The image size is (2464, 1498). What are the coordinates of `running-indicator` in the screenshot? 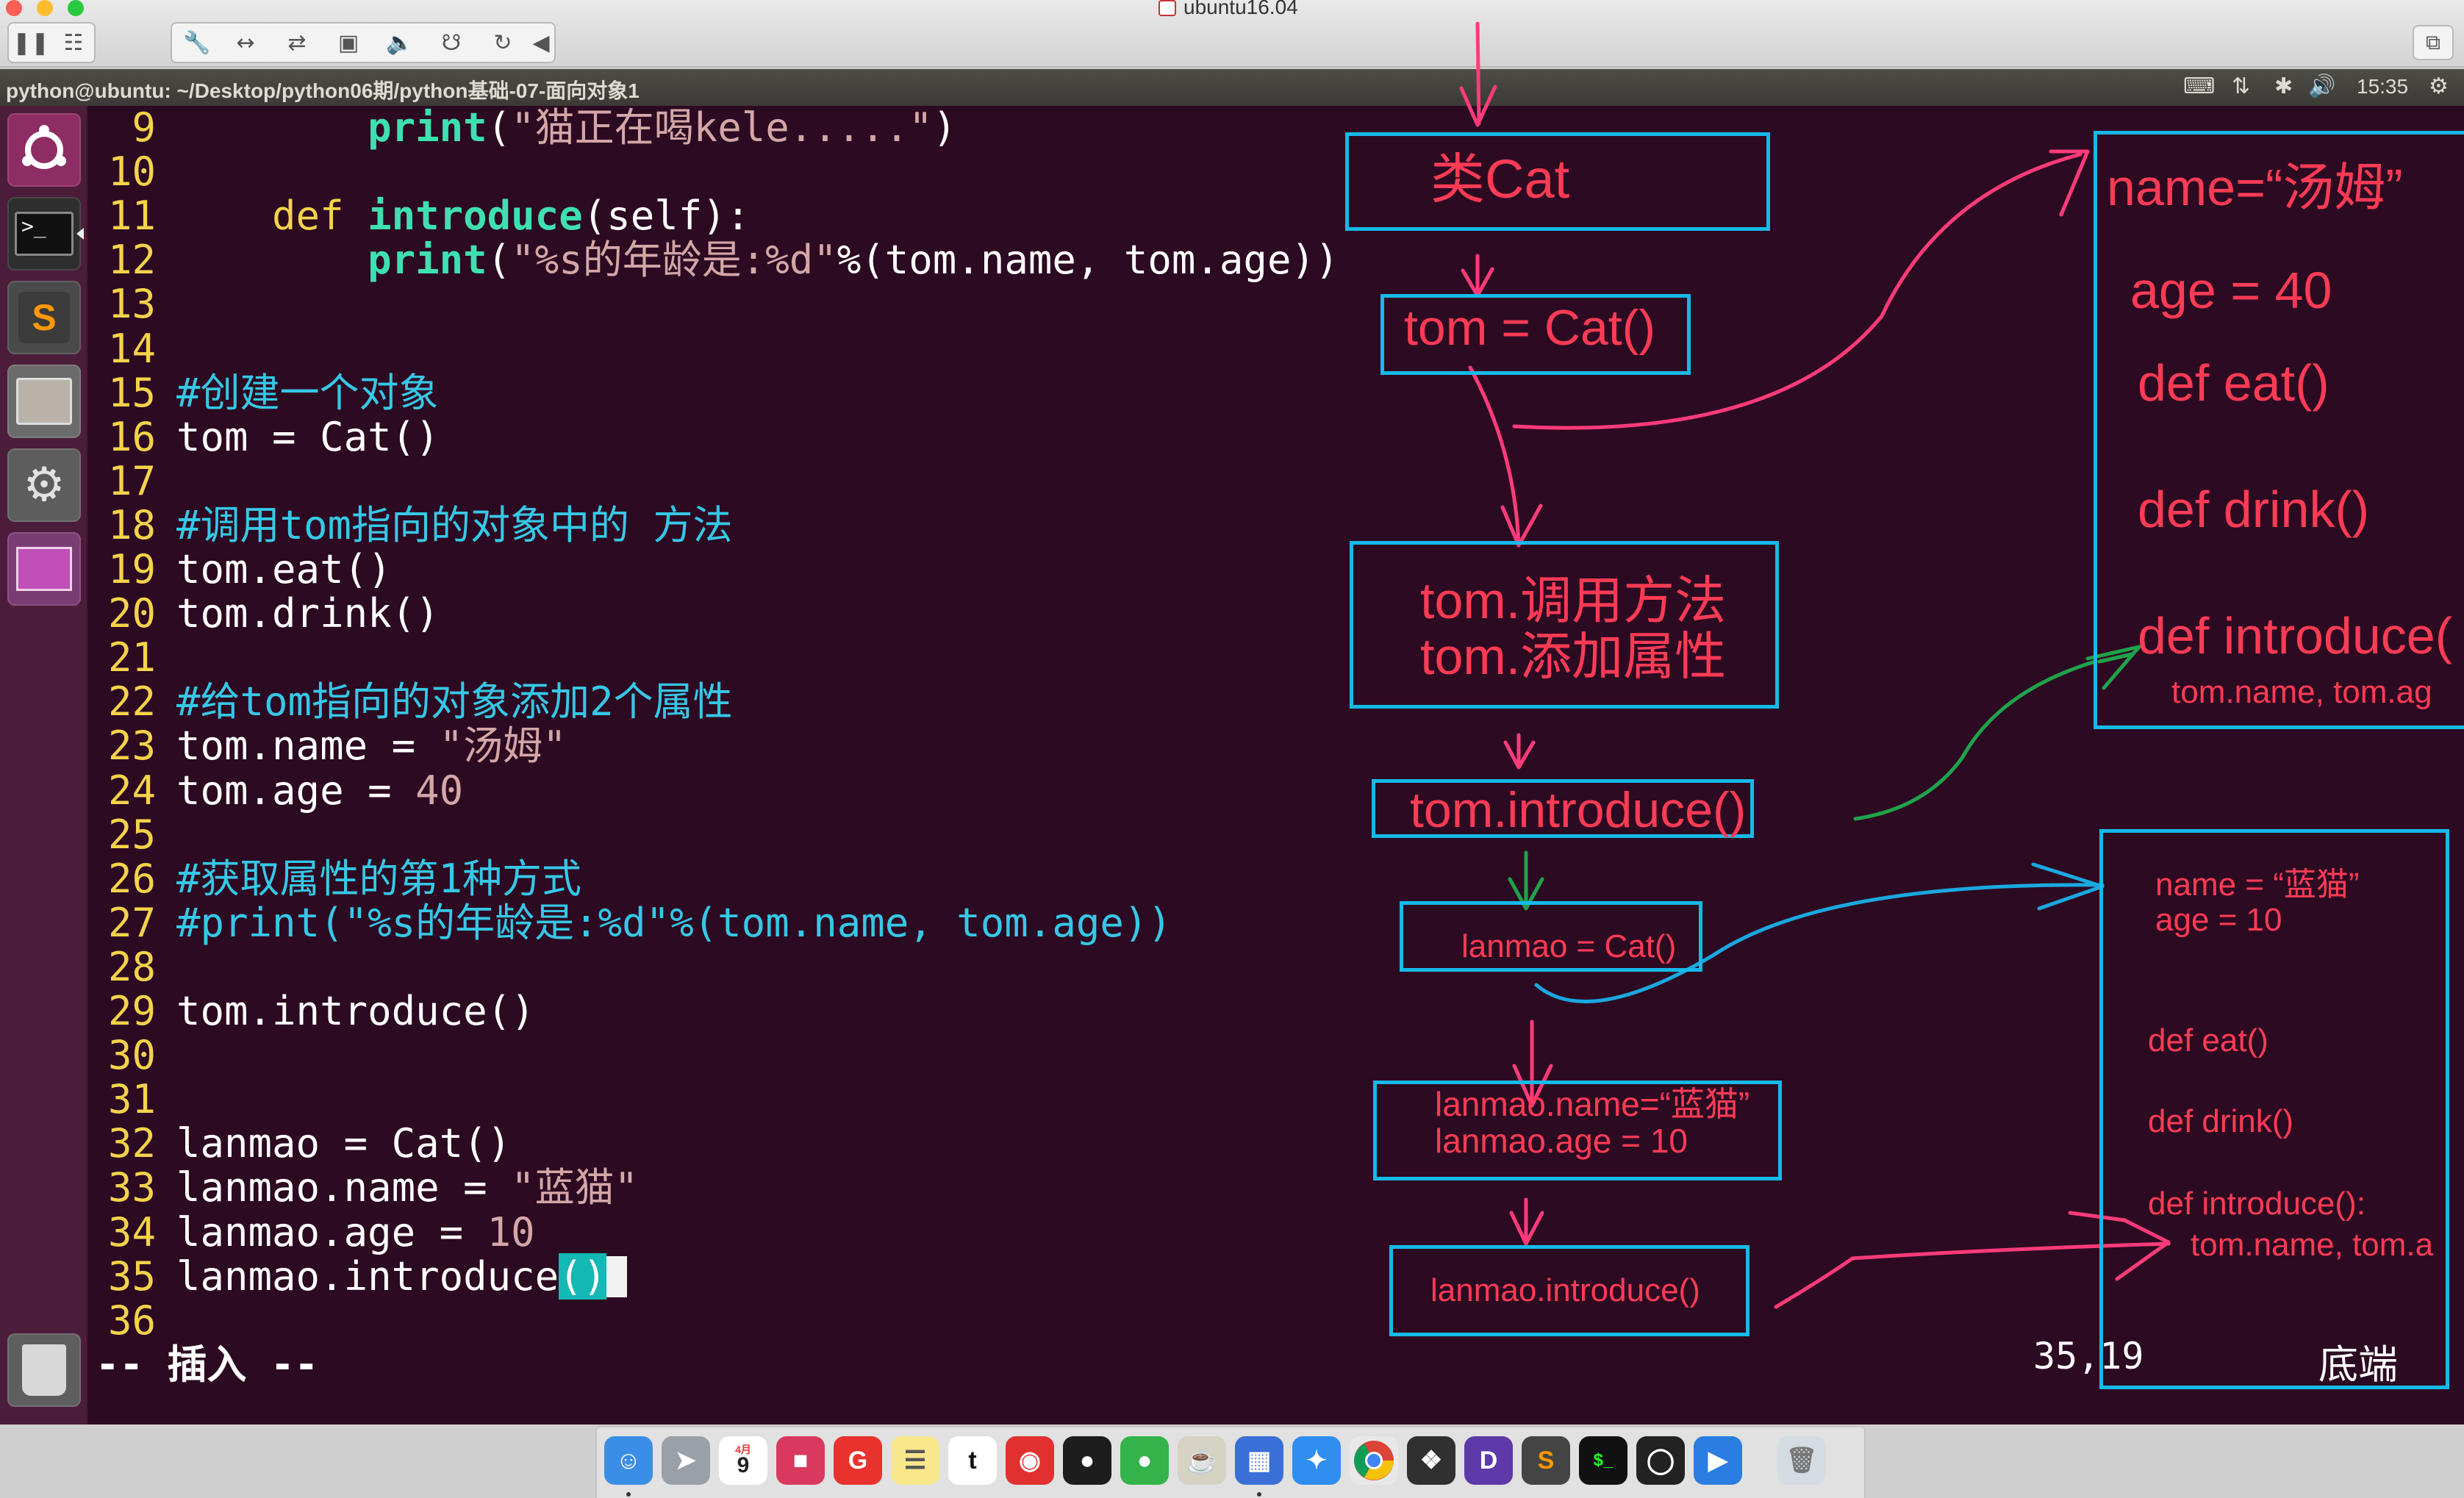 It's located at (628, 1495).